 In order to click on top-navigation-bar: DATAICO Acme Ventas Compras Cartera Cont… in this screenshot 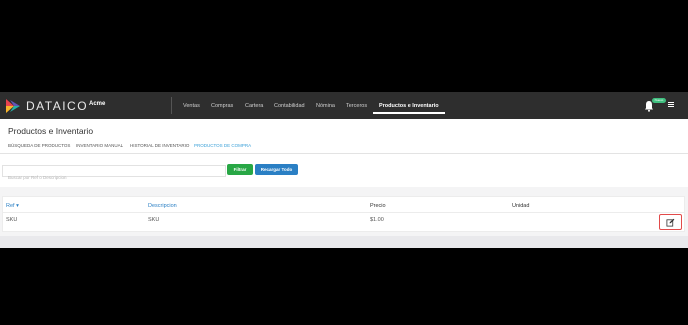, I will do `click(344, 105)`.